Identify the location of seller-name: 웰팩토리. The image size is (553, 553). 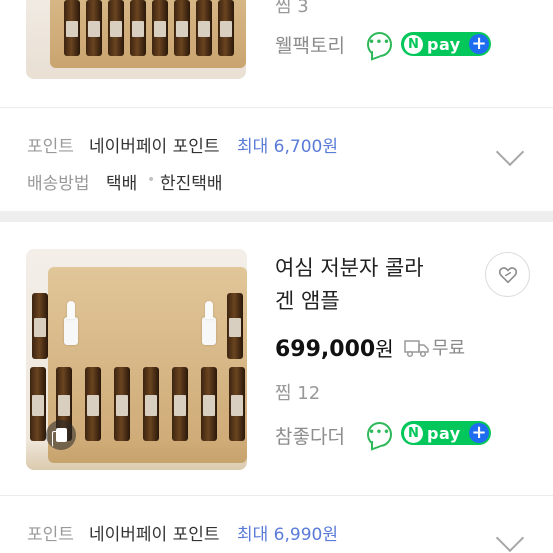
(310, 44).